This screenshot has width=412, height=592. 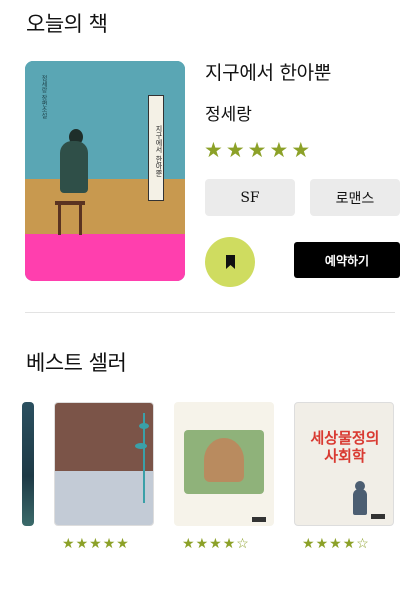 I want to click on bestseller-book-cover: 세상물정의 사회학, so click(x=344, y=464).